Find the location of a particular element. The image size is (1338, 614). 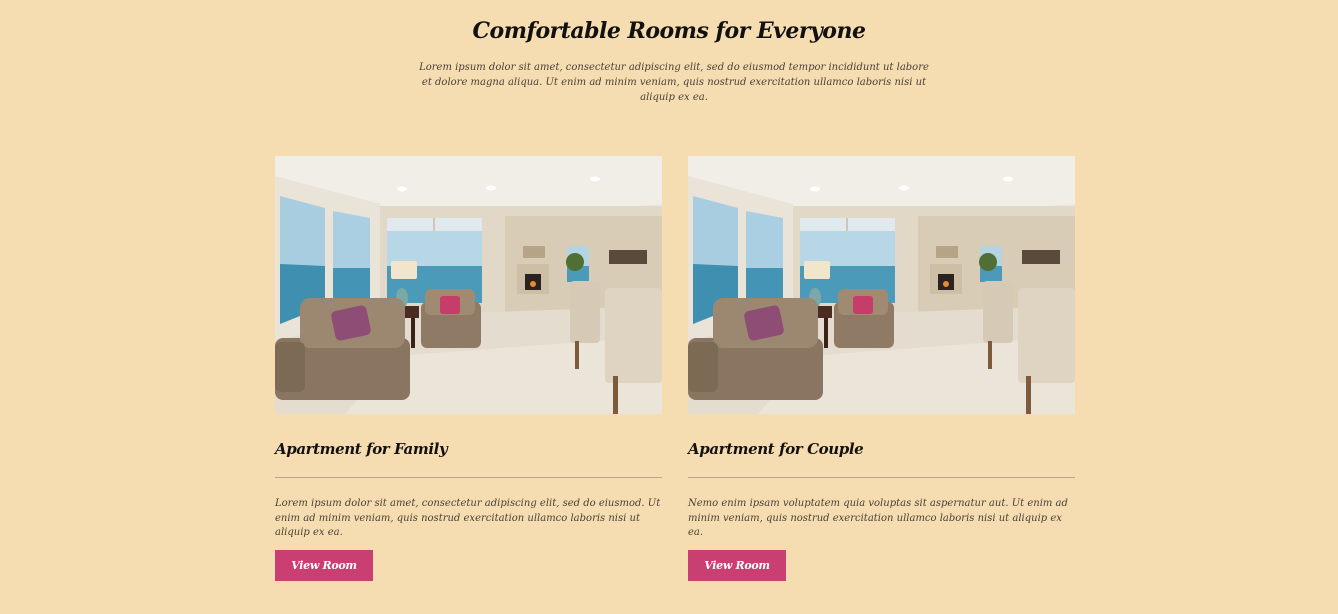

room-title: Apartment for Family is located at coordinates (361, 449).